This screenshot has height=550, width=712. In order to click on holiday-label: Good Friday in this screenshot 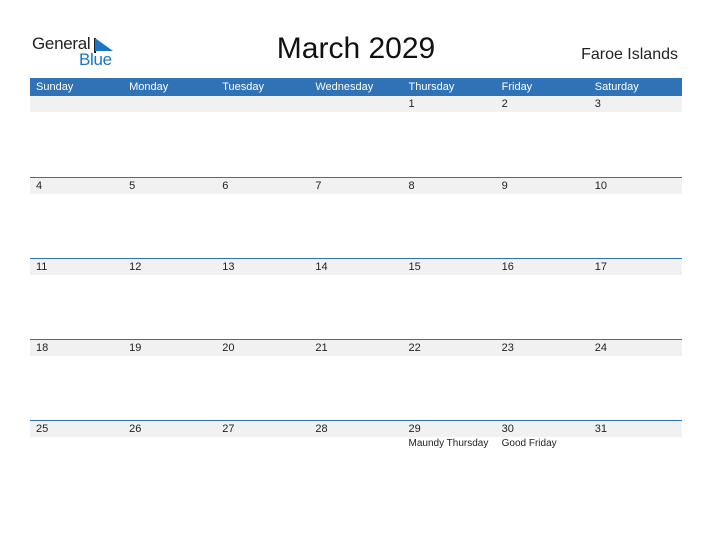, I will do `click(529, 443)`.